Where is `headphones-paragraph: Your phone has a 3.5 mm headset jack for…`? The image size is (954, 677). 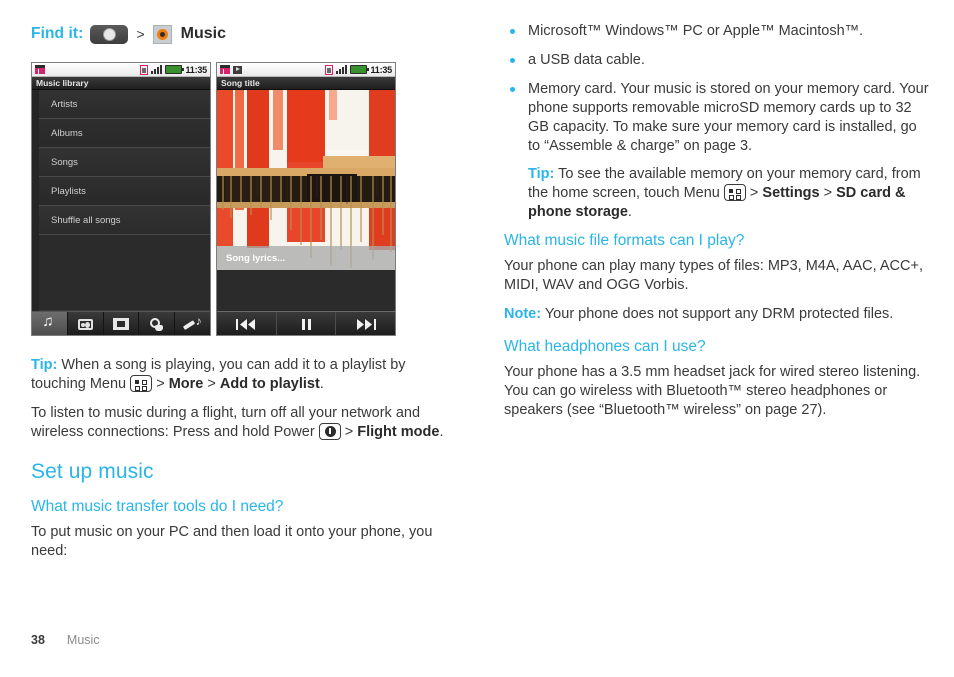 headphones-paragraph: Your phone has a 3.5 mm headset jack for… is located at coordinates (712, 391).